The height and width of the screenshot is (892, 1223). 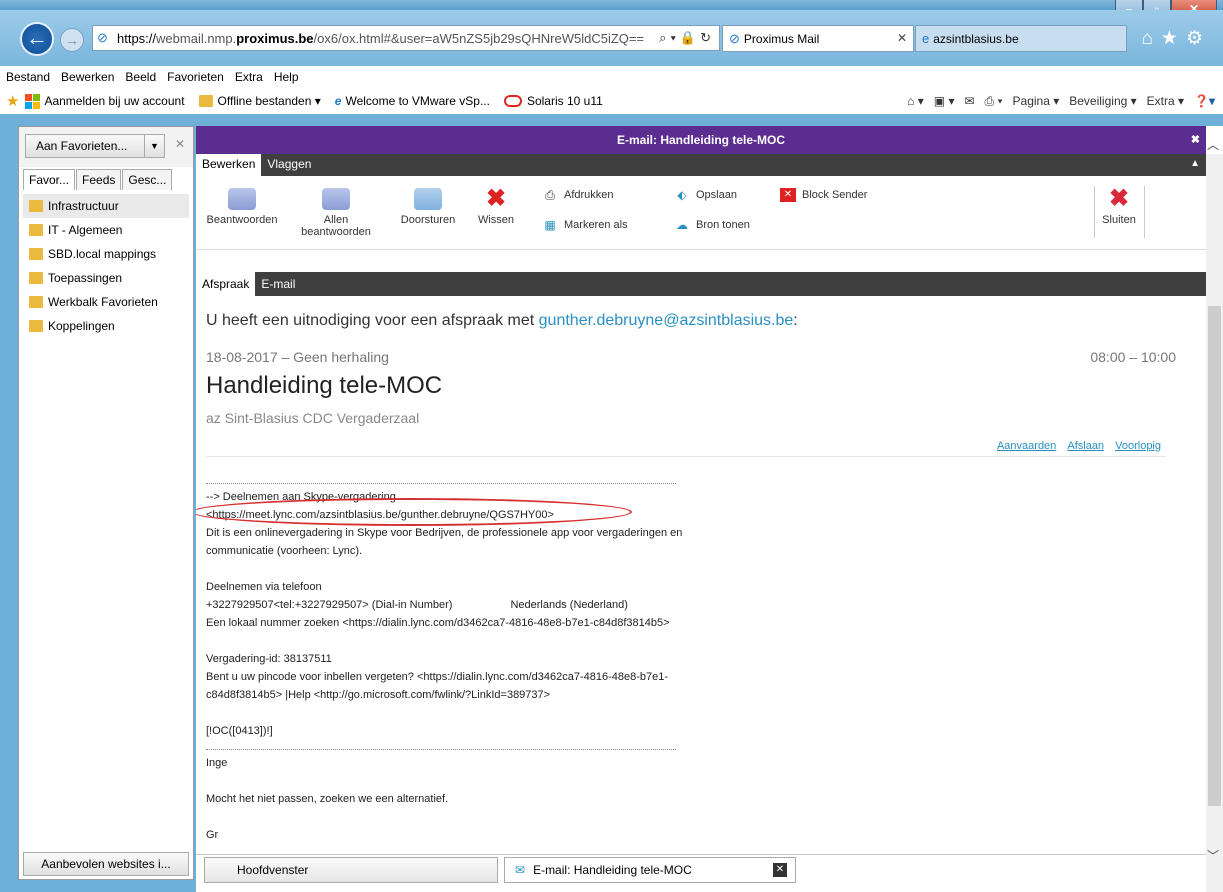 What do you see at coordinates (180, 144) in the screenshot?
I see `sidebar-close-icon: ✕` at bounding box center [180, 144].